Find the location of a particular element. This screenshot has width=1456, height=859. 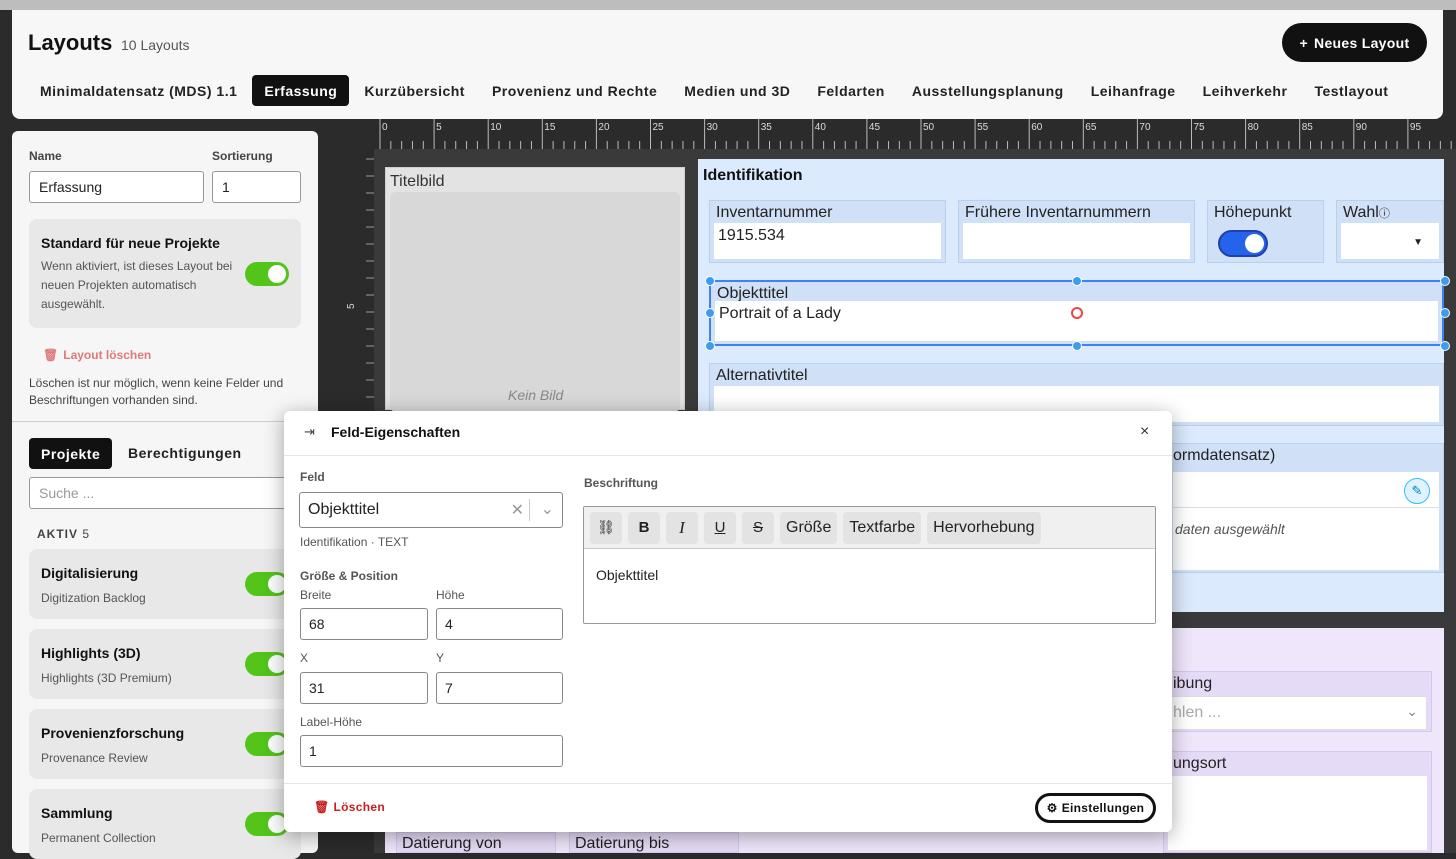

fruehere-value is located at coordinates (1076, 241).